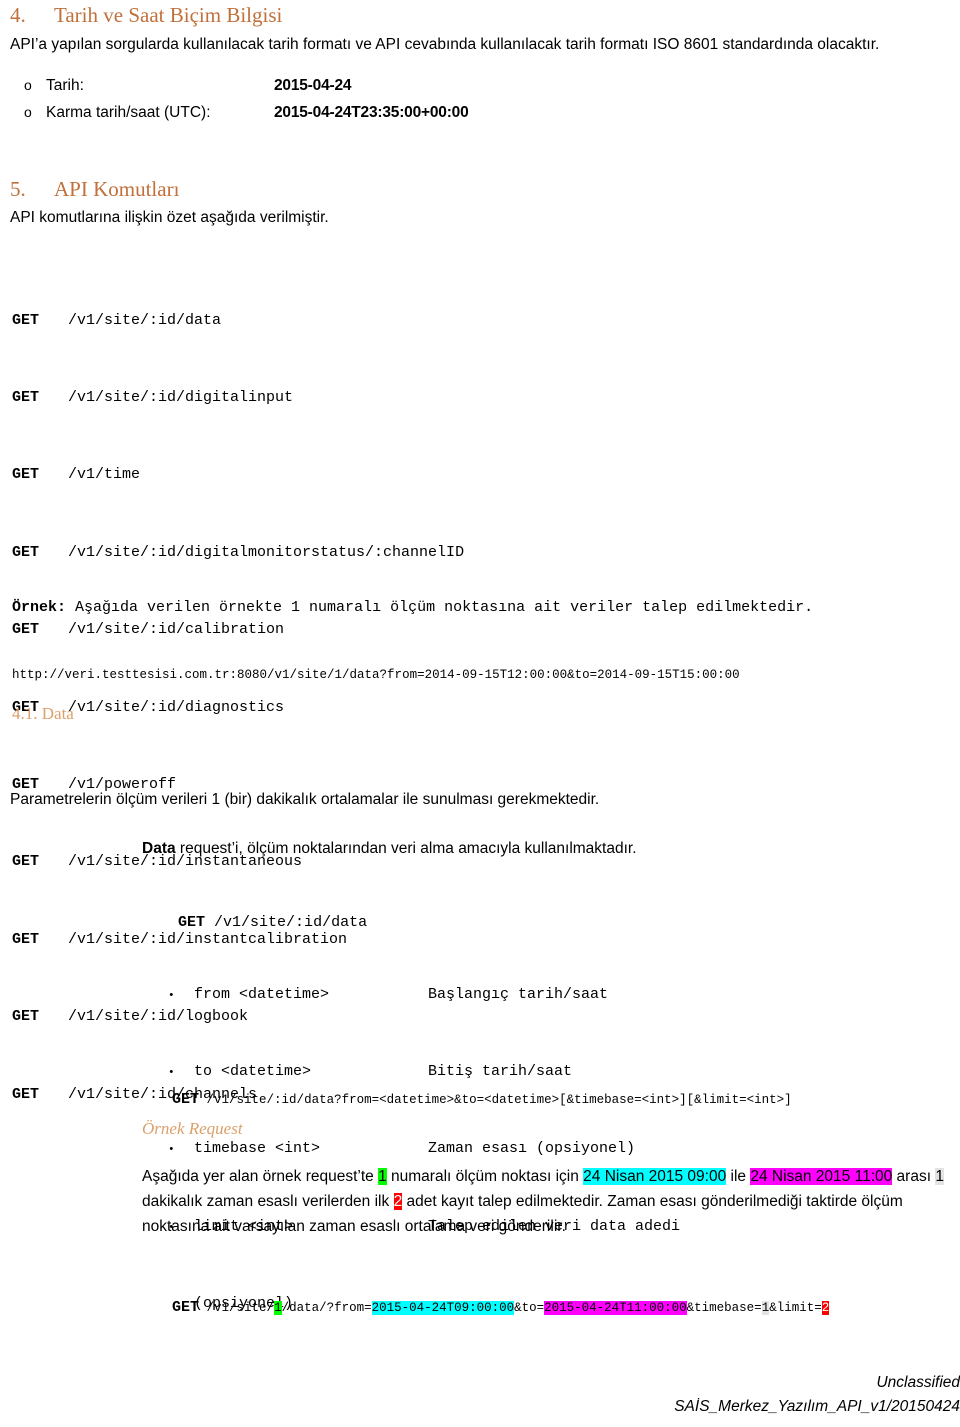 This screenshot has height=1427, width=960. What do you see at coordinates (104, 475) in the screenshot?
I see `endpoint-path: /v1/time` at bounding box center [104, 475].